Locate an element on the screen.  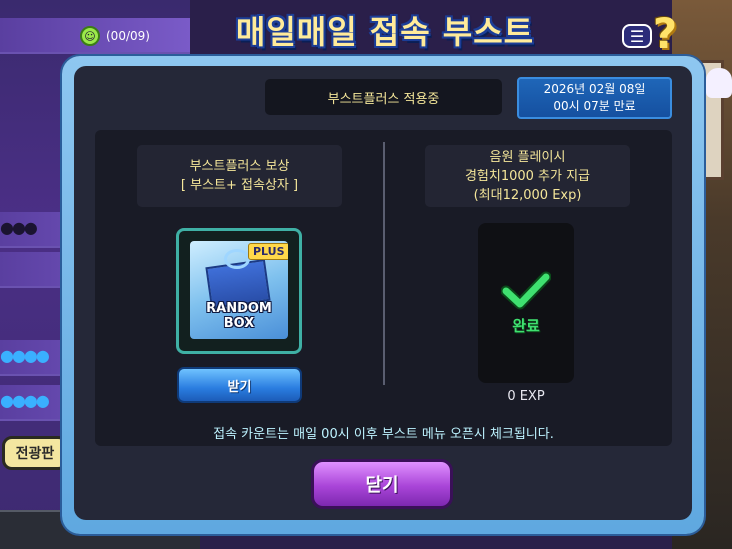
exp-bonus-title-box: 음원 플레이시 경험치1000 추가 지급 (최대12,000 Exp) is located at coordinates (527, 176).